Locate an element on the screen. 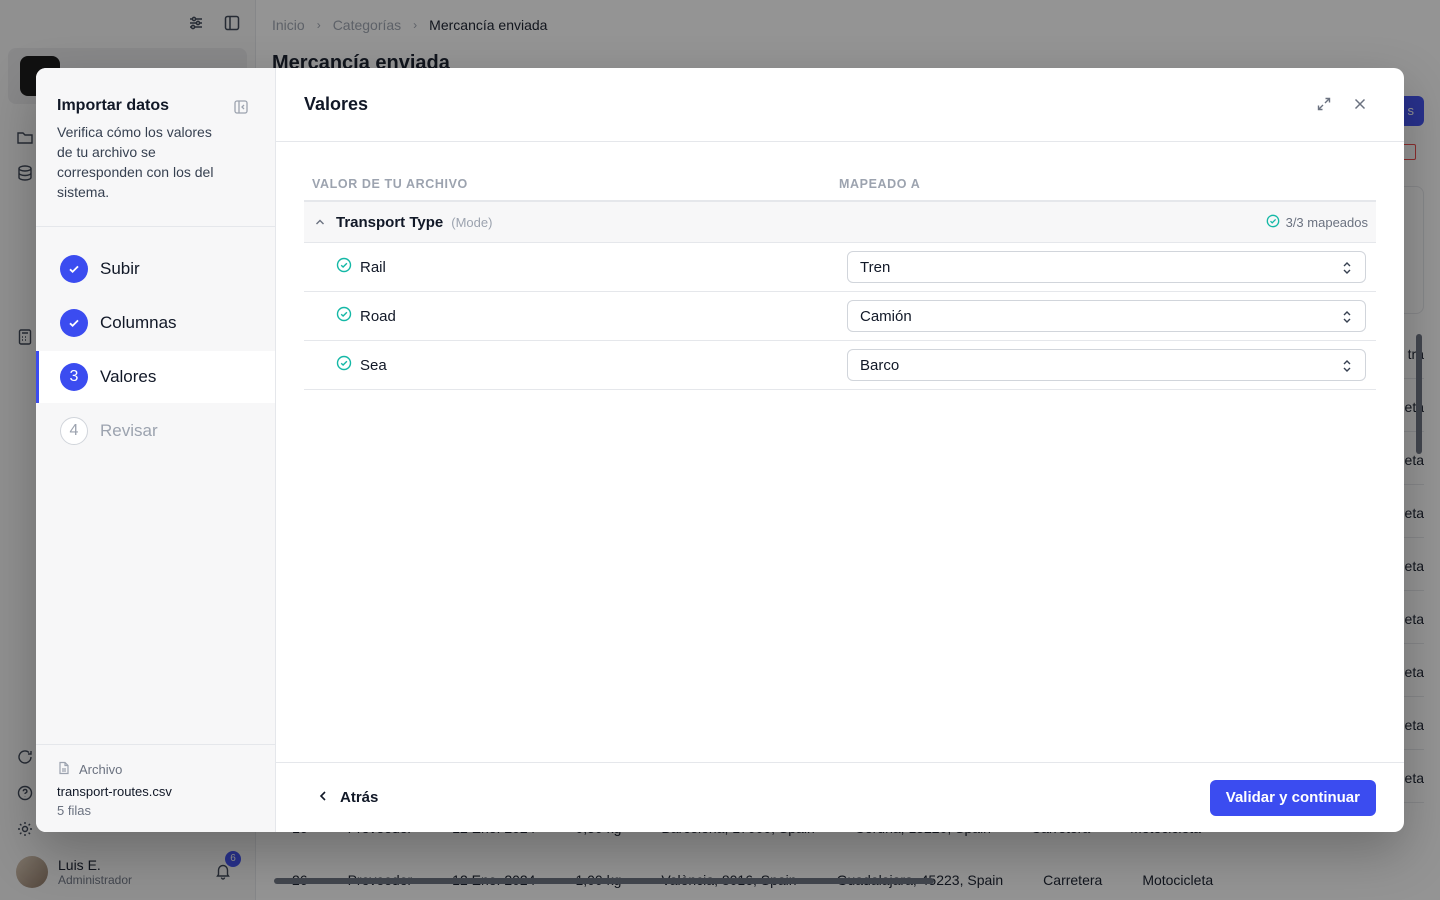 This screenshot has width=1440, height=900. collapse-panel-icon is located at coordinates (241, 107).